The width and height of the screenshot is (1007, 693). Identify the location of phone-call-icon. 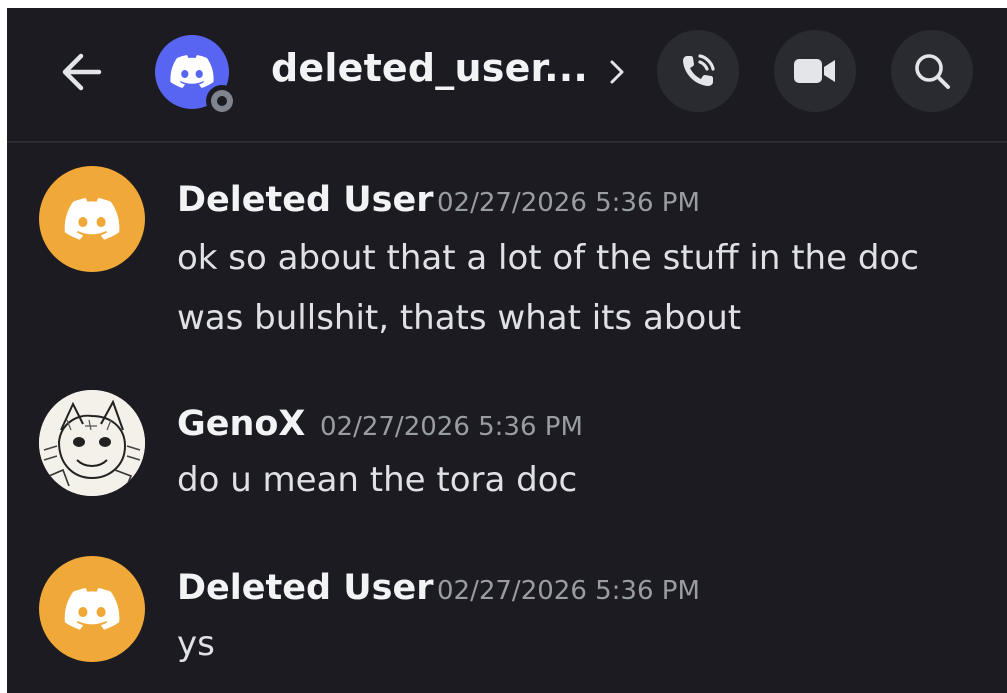
(699, 70).